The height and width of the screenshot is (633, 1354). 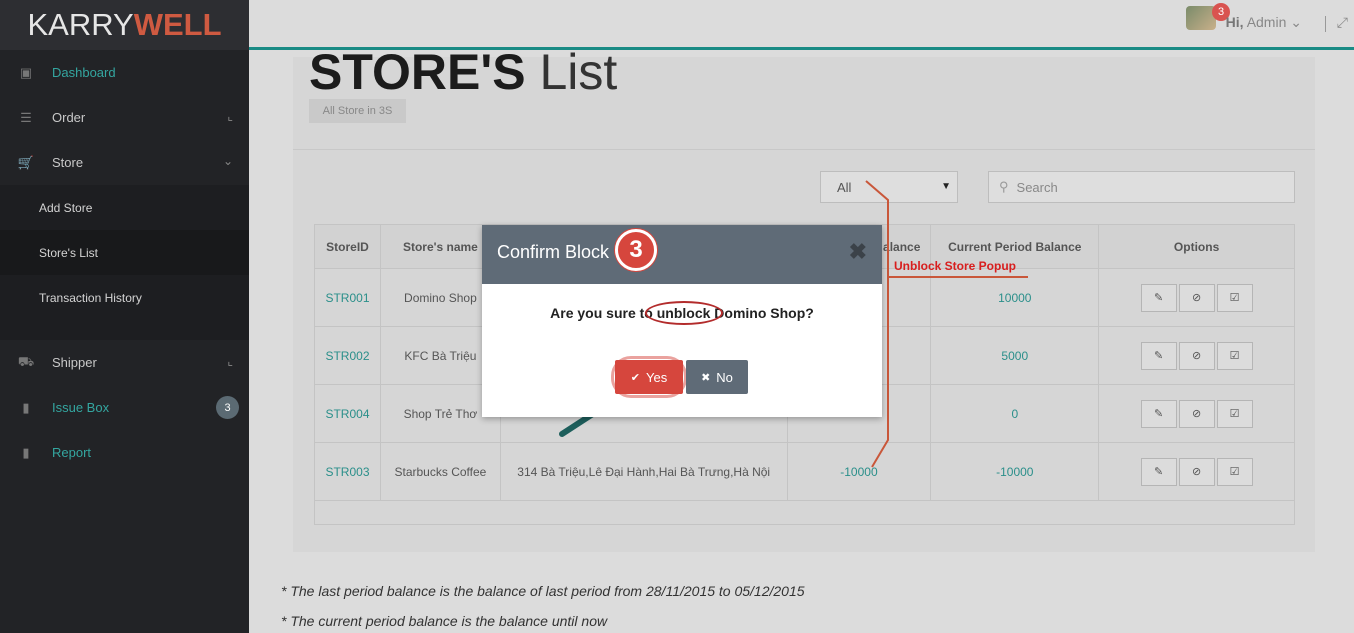 I want to click on dialog-title: Confirm Block, so click(x=553, y=252).